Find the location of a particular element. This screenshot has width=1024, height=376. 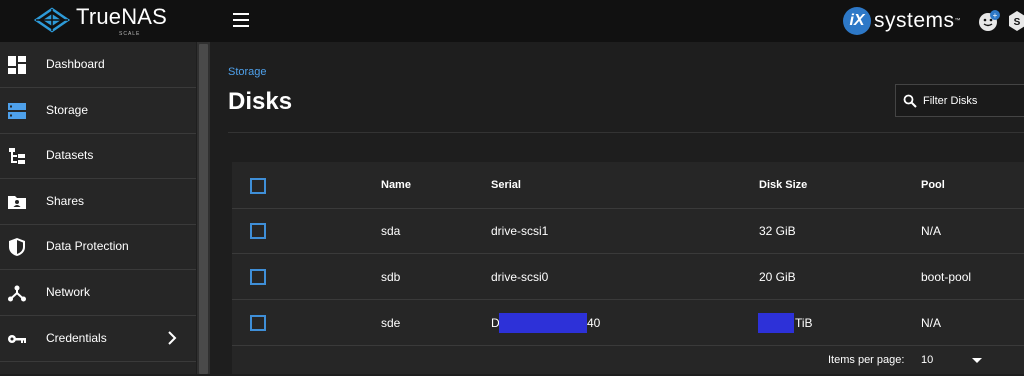

items-per-page-label: Items per page: is located at coordinates (866, 360).